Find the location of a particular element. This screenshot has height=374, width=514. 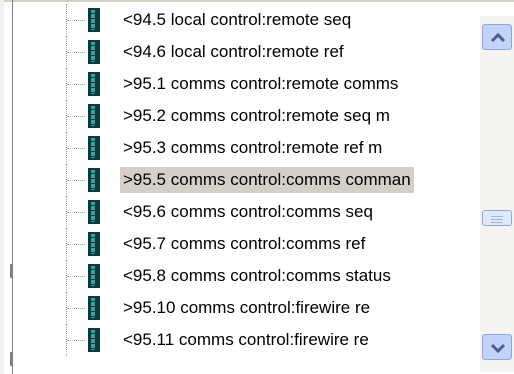

scroll-down-button is located at coordinates (497, 347).